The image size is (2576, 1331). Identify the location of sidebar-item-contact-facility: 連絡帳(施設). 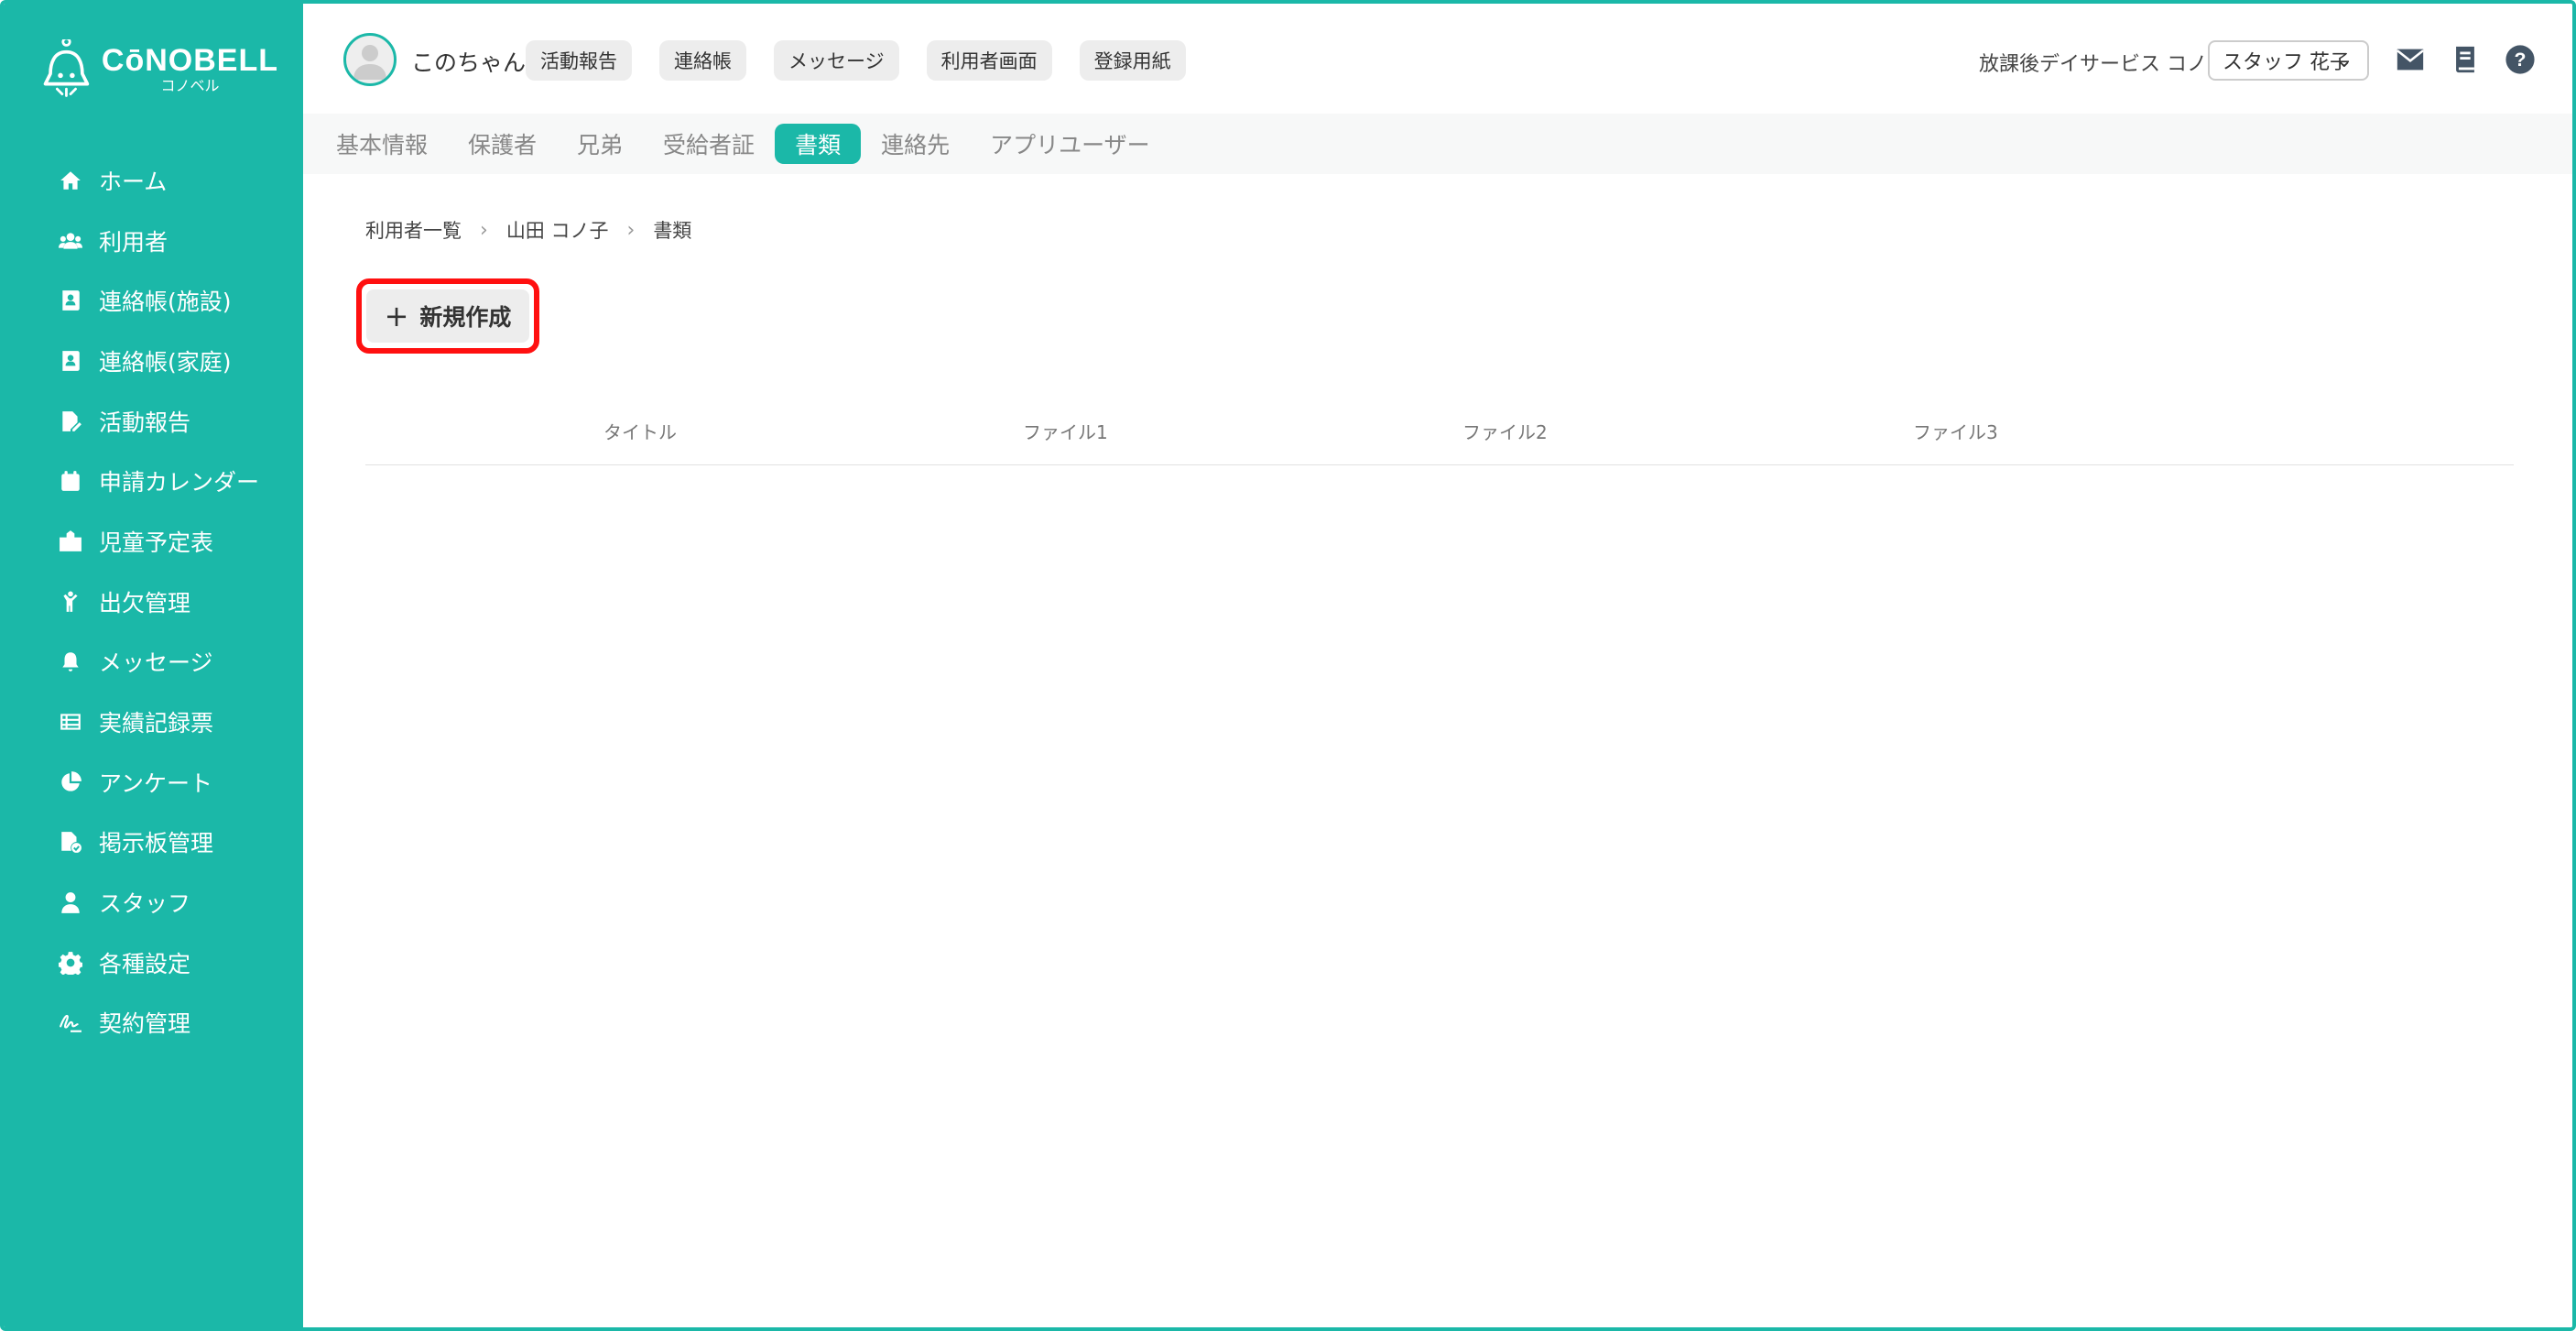
(153, 300).